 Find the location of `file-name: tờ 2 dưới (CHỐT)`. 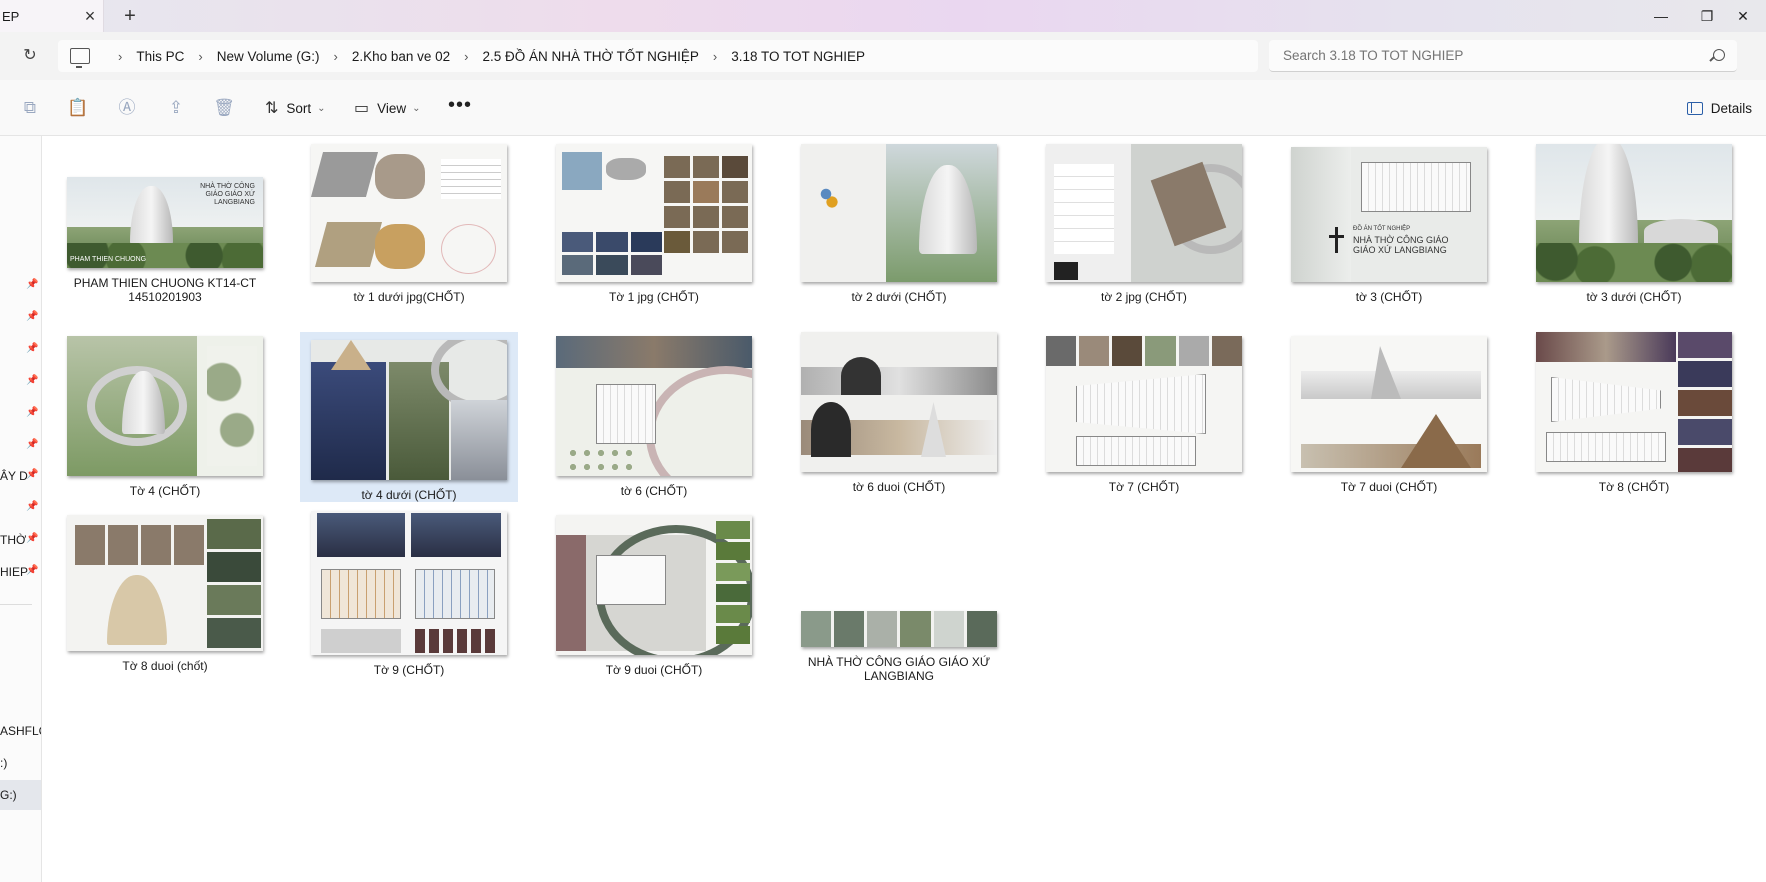

file-name: tờ 2 dưới (CHỐT) is located at coordinates (899, 297).